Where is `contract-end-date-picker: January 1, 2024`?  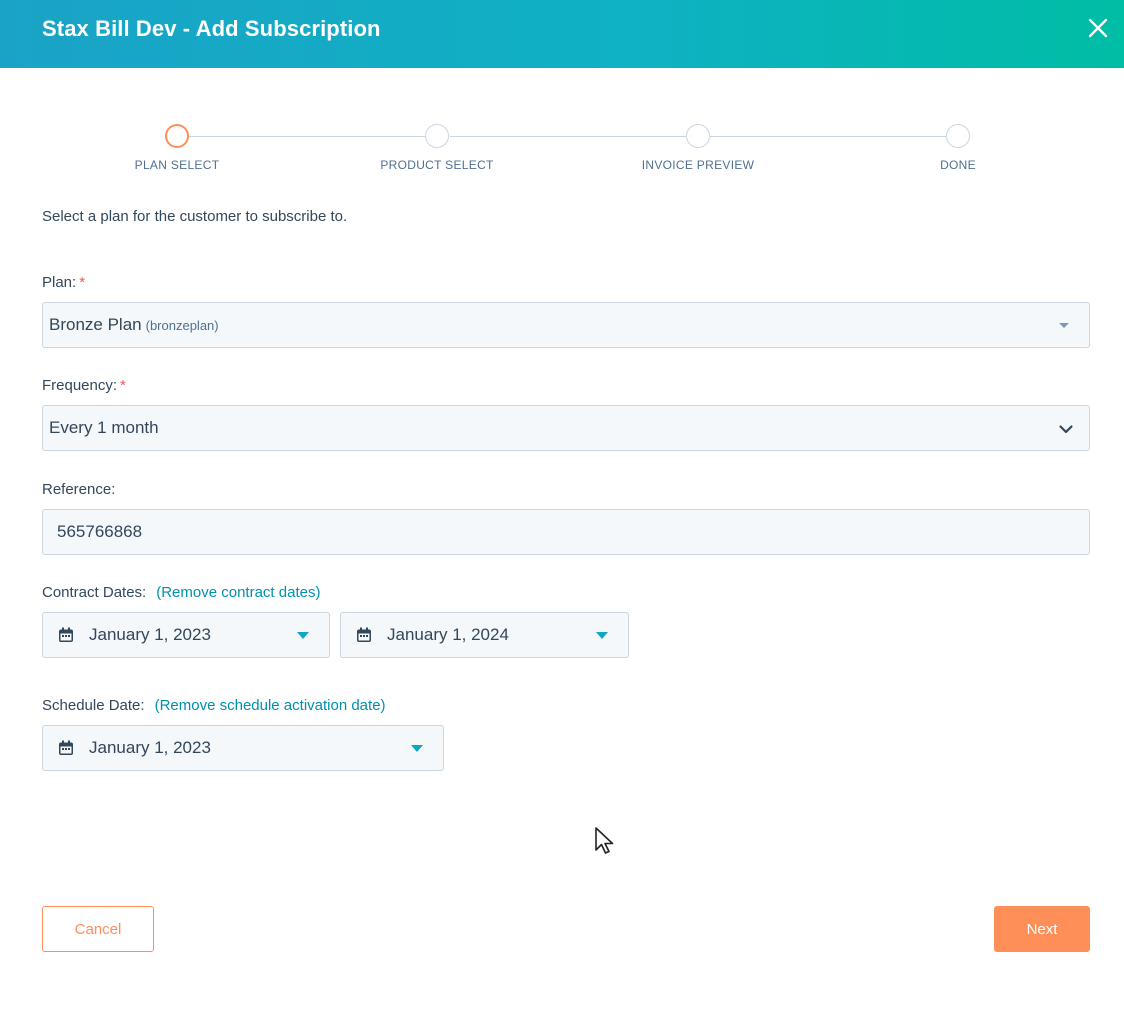 contract-end-date-picker: January 1, 2024 is located at coordinates (484, 635).